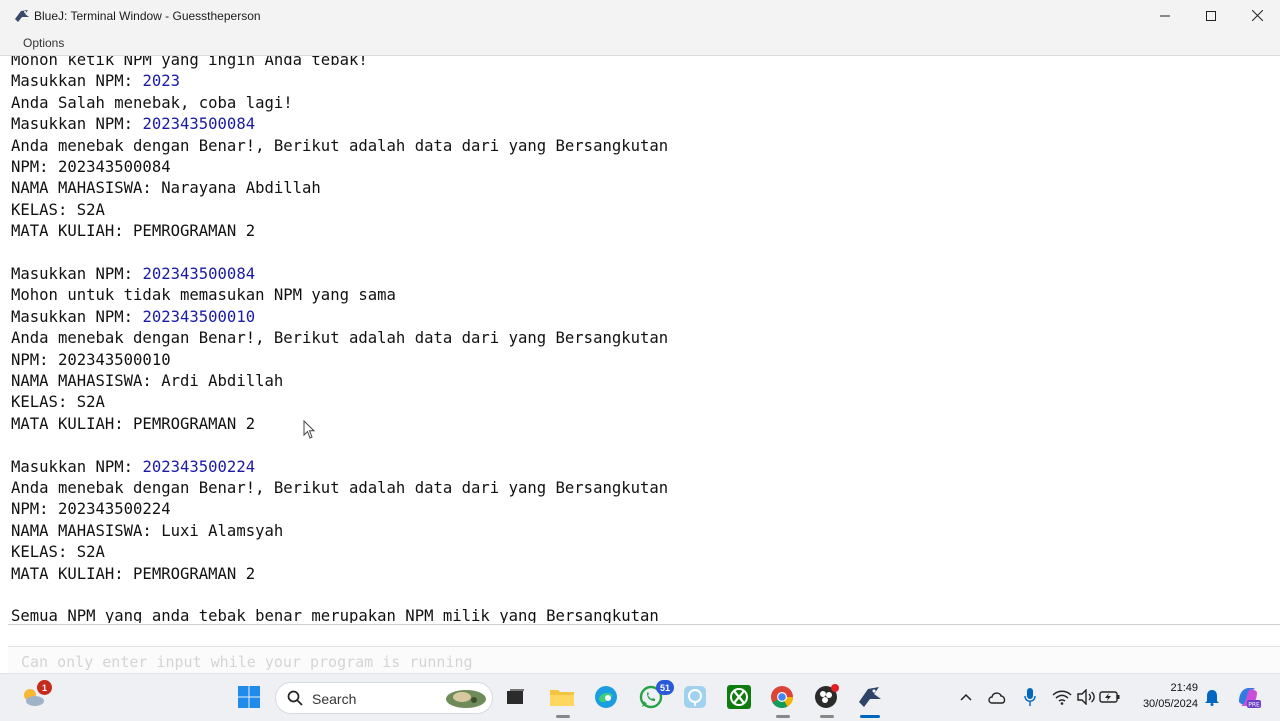 The width and height of the screenshot is (1280, 721). I want to click on close-icon, so click(1257, 15).